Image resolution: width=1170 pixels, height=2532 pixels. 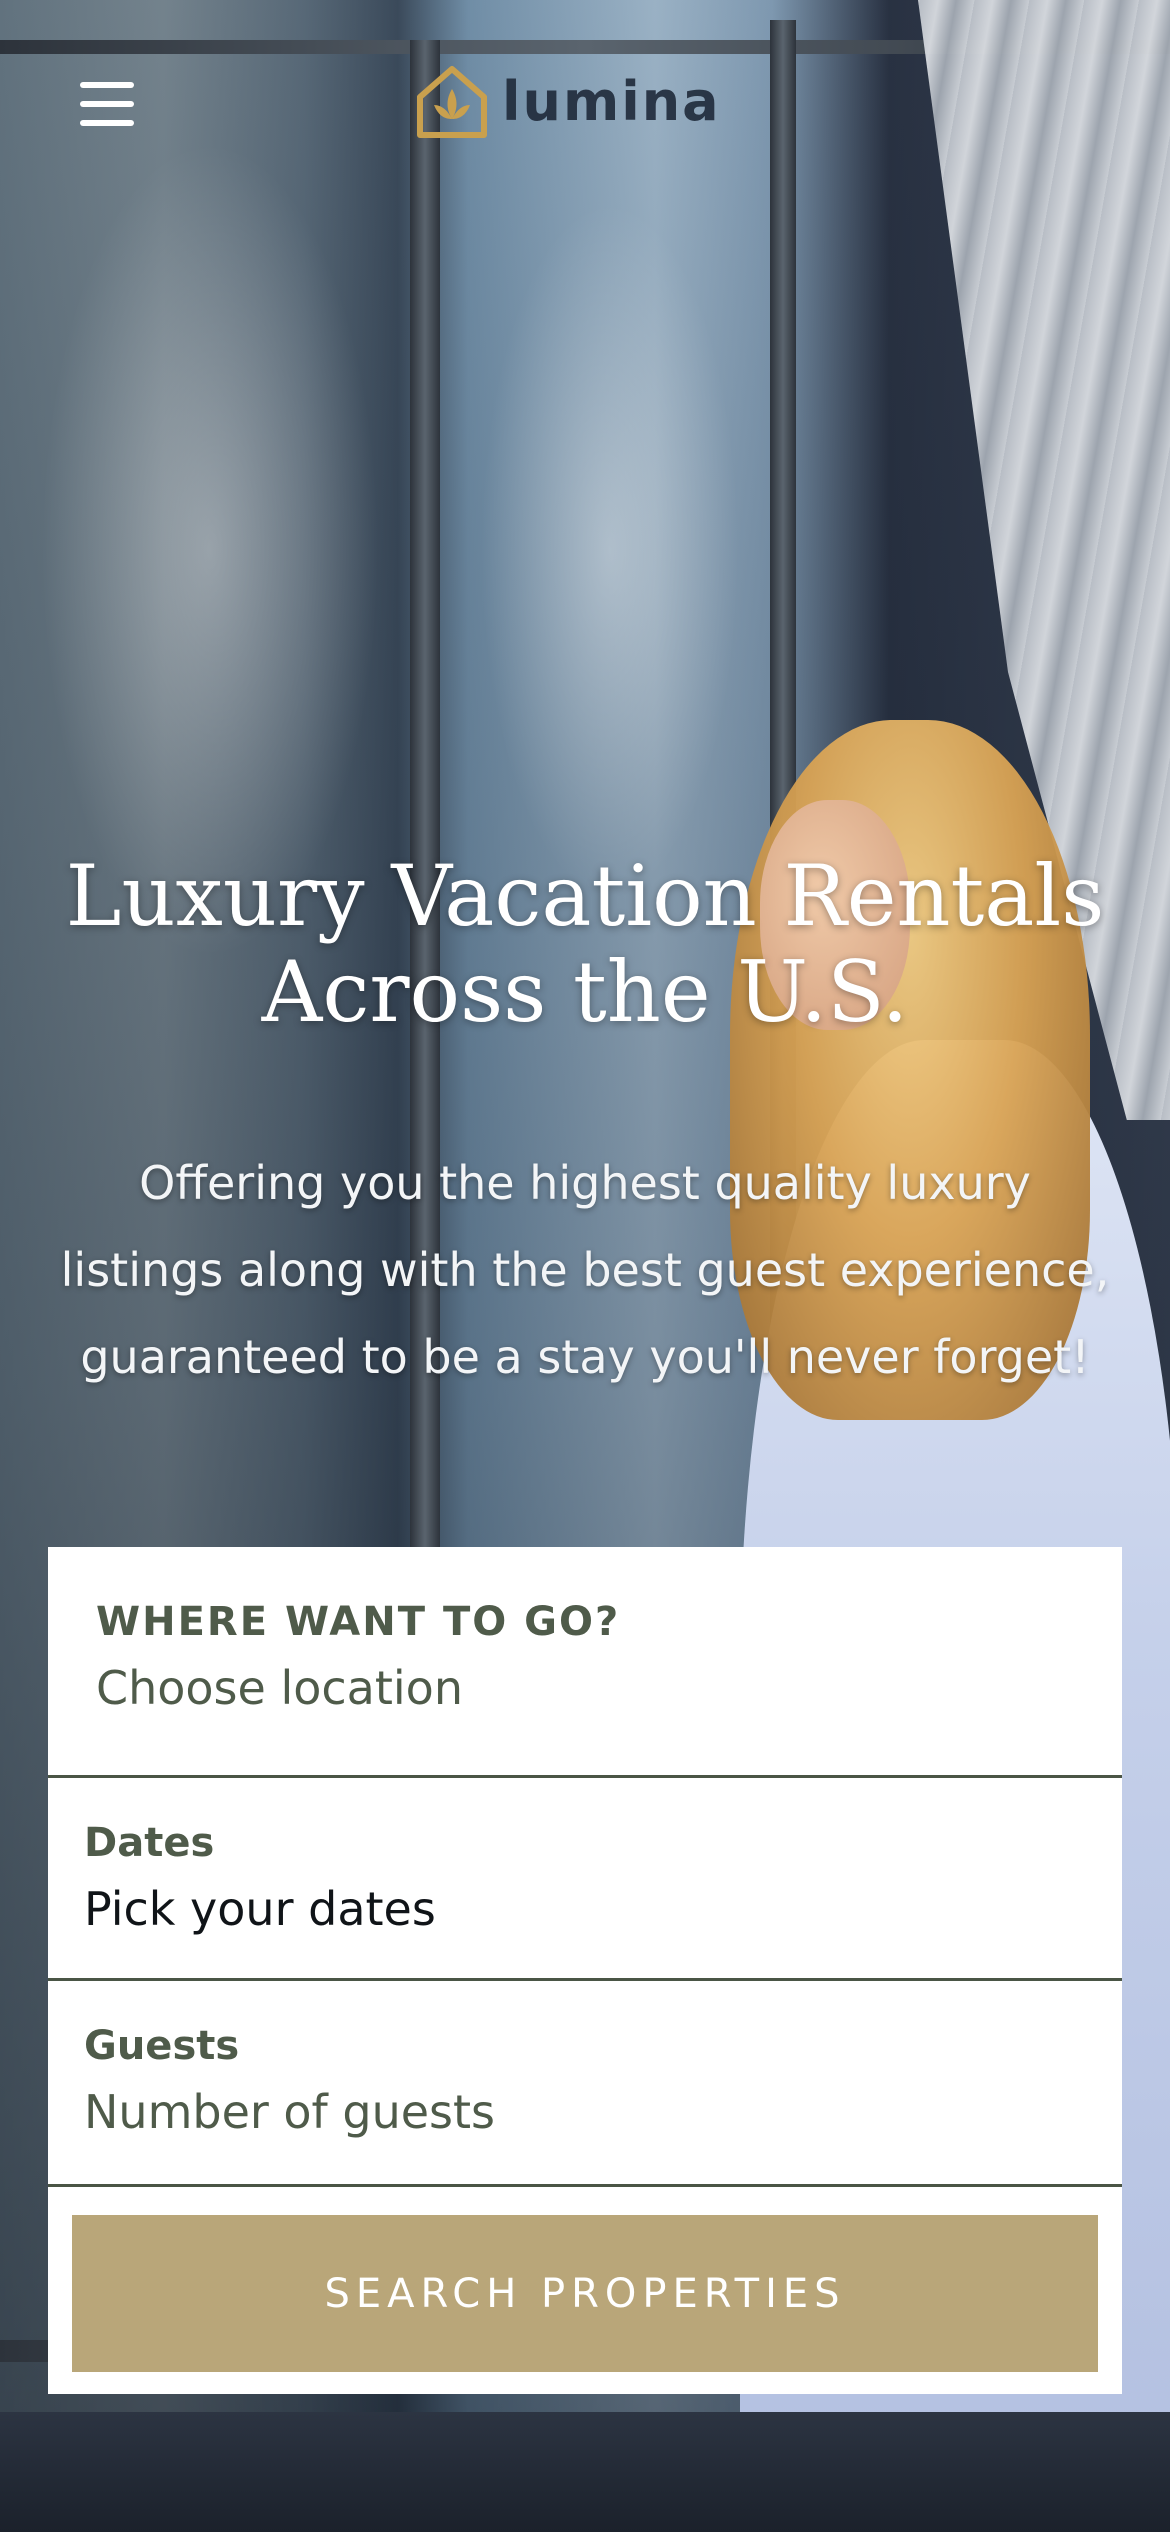 What do you see at coordinates (585, 944) in the screenshot?
I see `hero-title: Luxury Vacation Rentals Across the U.S.` at bounding box center [585, 944].